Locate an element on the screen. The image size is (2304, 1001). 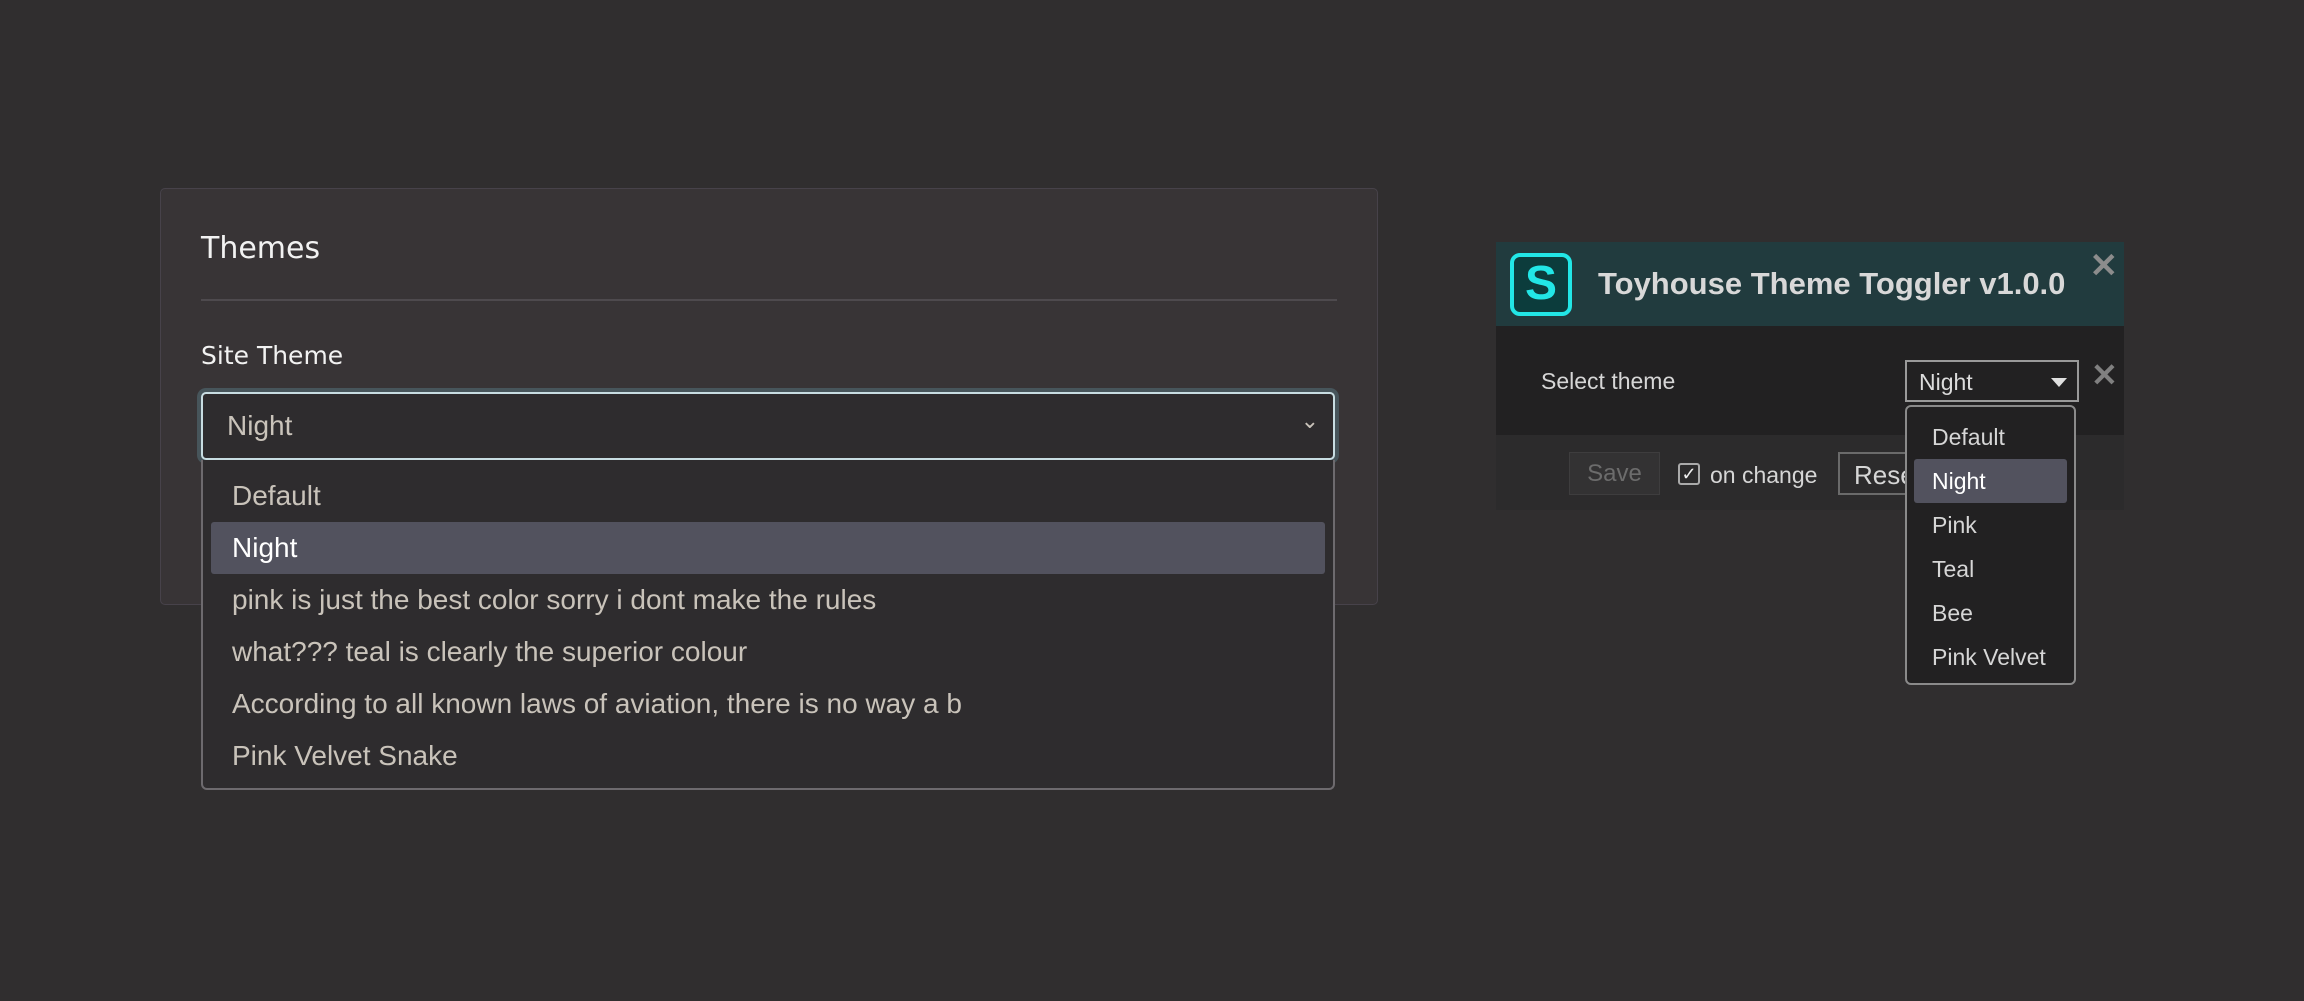
logo-icon: S is located at coordinates (1541, 284).